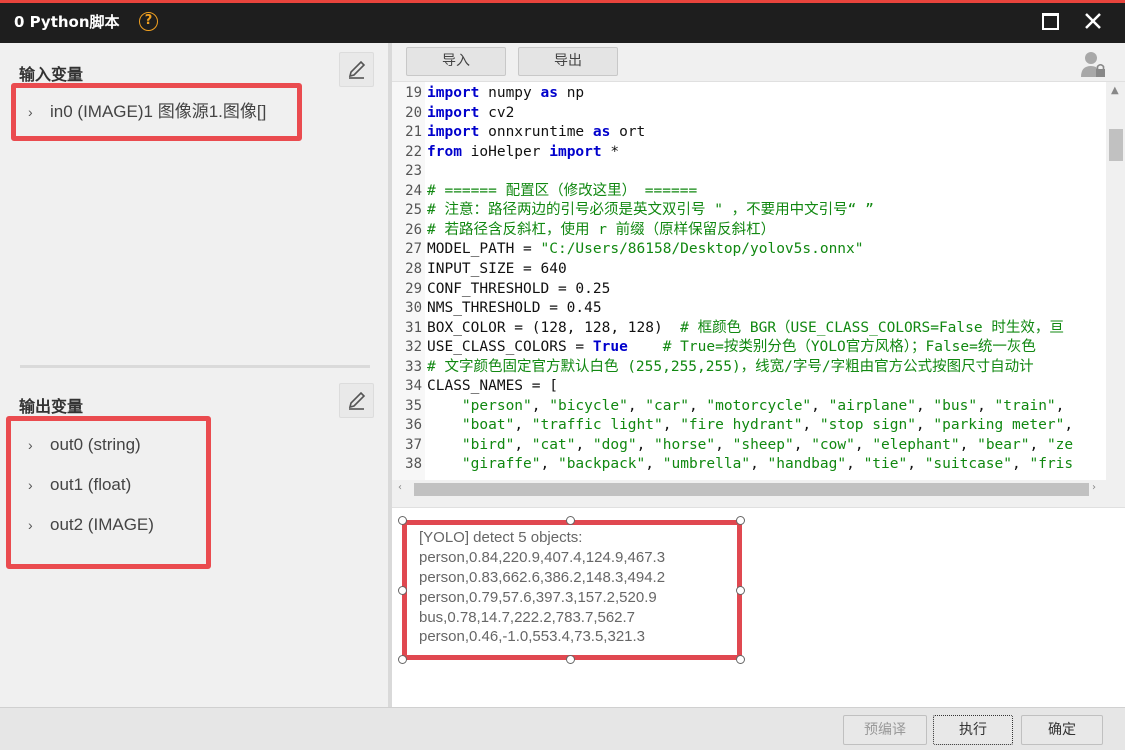 Image resolution: width=1125 pixels, height=750 pixels. Describe the element at coordinates (518, 133) in the screenshot. I see `code-line: 21 import onnxruntime as ort` at that location.